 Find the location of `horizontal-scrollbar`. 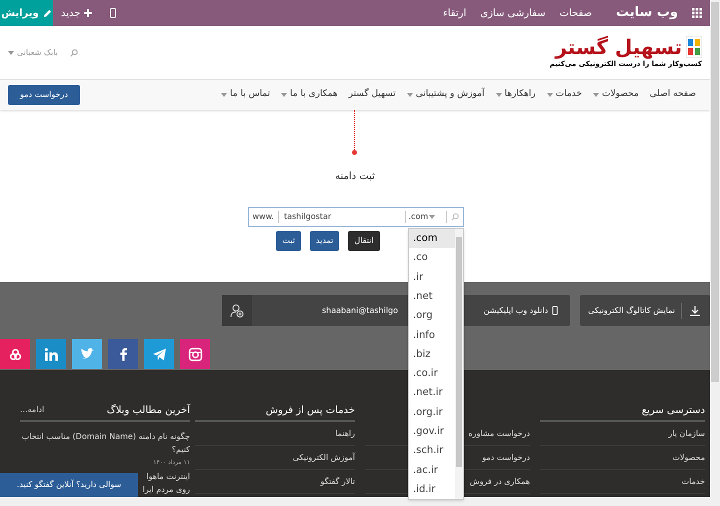

horizontal-scrollbar is located at coordinates (355, 501).